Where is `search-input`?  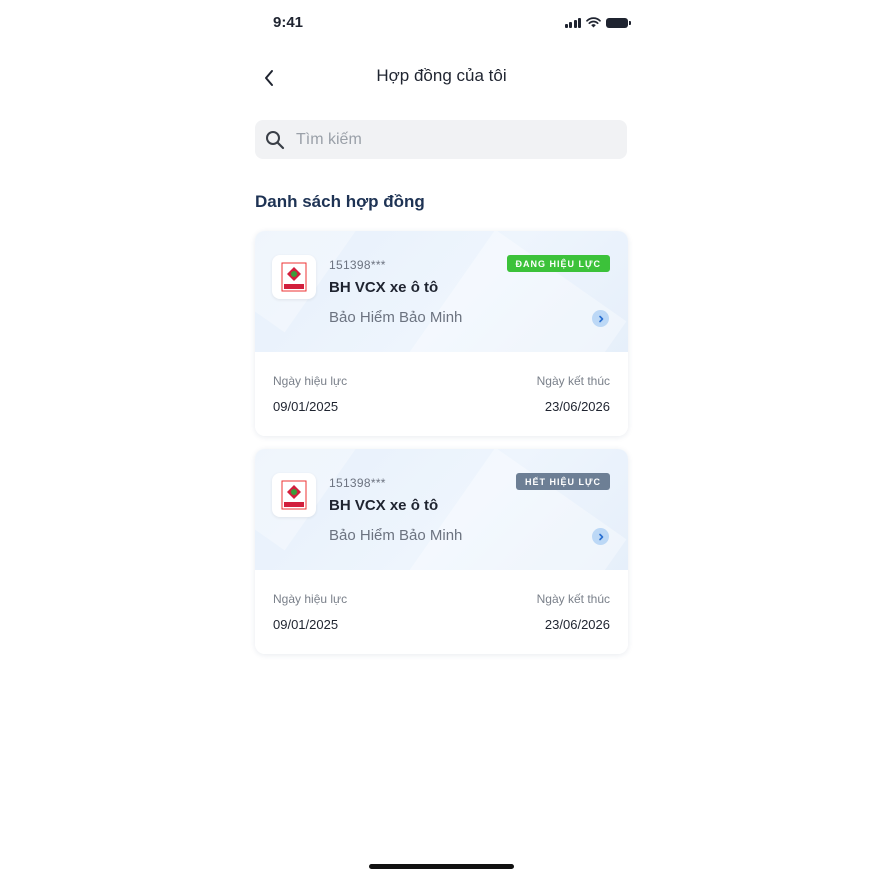 search-input is located at coordinates (446, 139).